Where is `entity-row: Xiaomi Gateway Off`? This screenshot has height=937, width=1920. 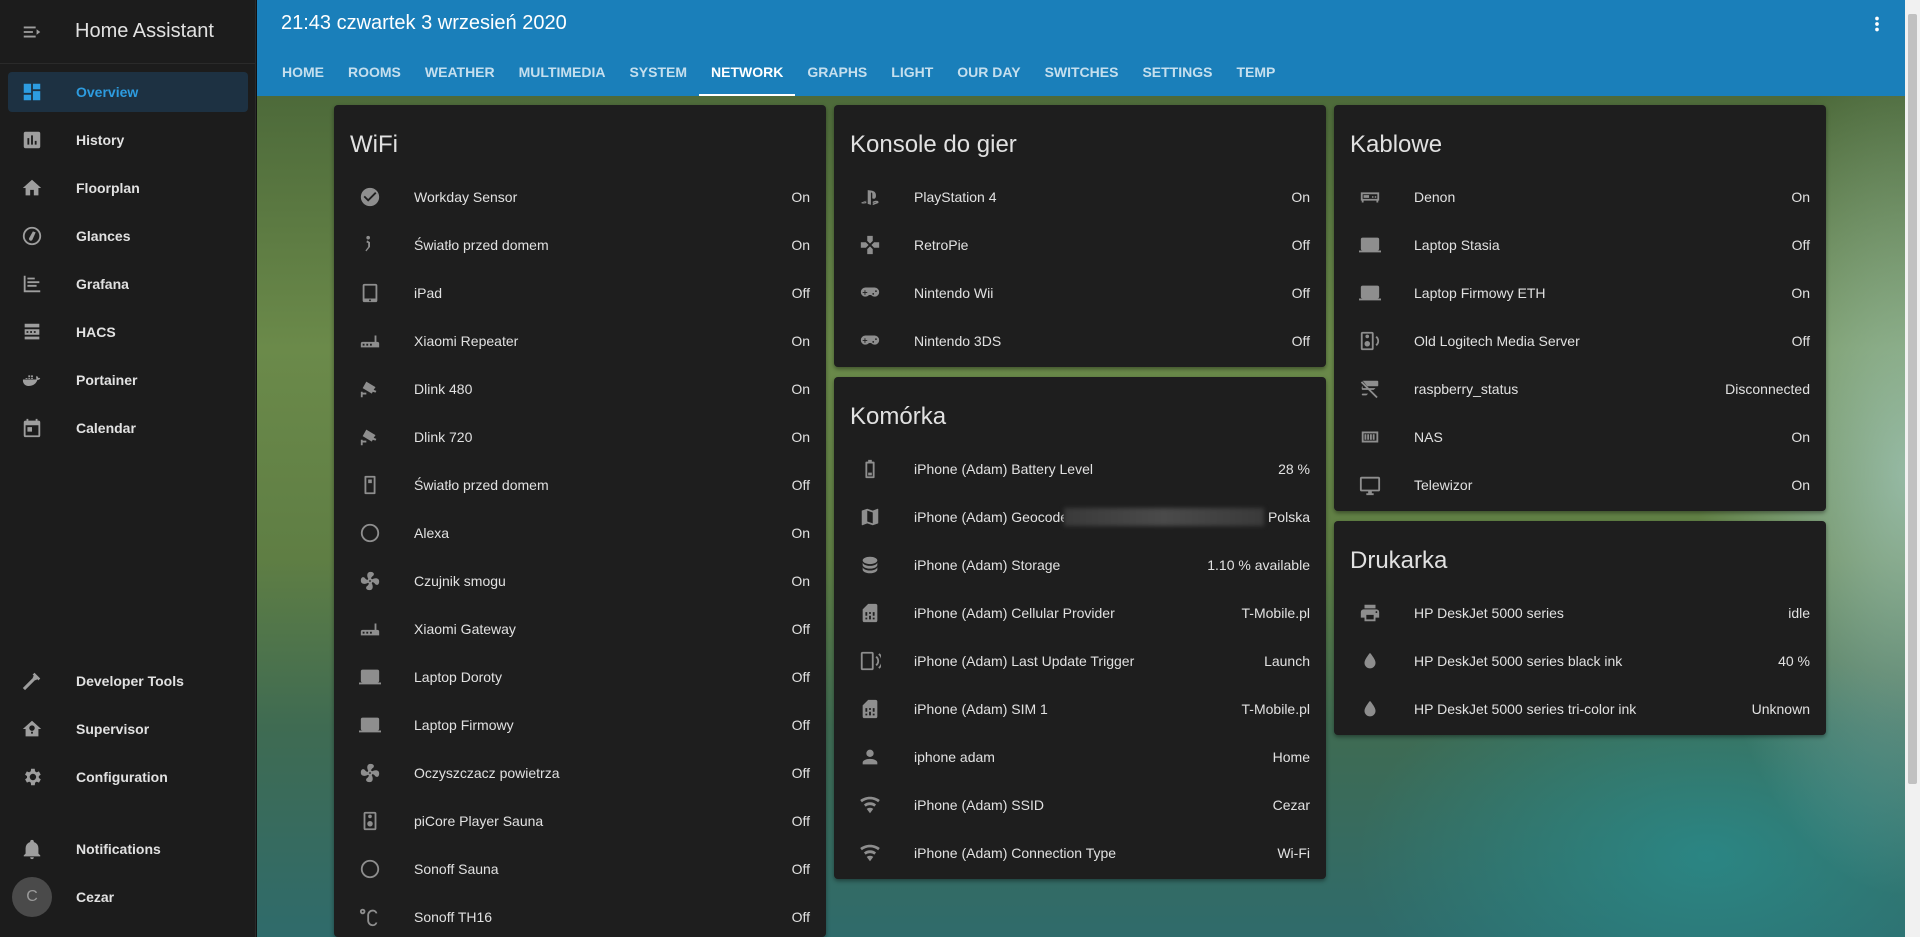 entity-row: Xiaomi Gateway Off is located at coordinates (580, 629).